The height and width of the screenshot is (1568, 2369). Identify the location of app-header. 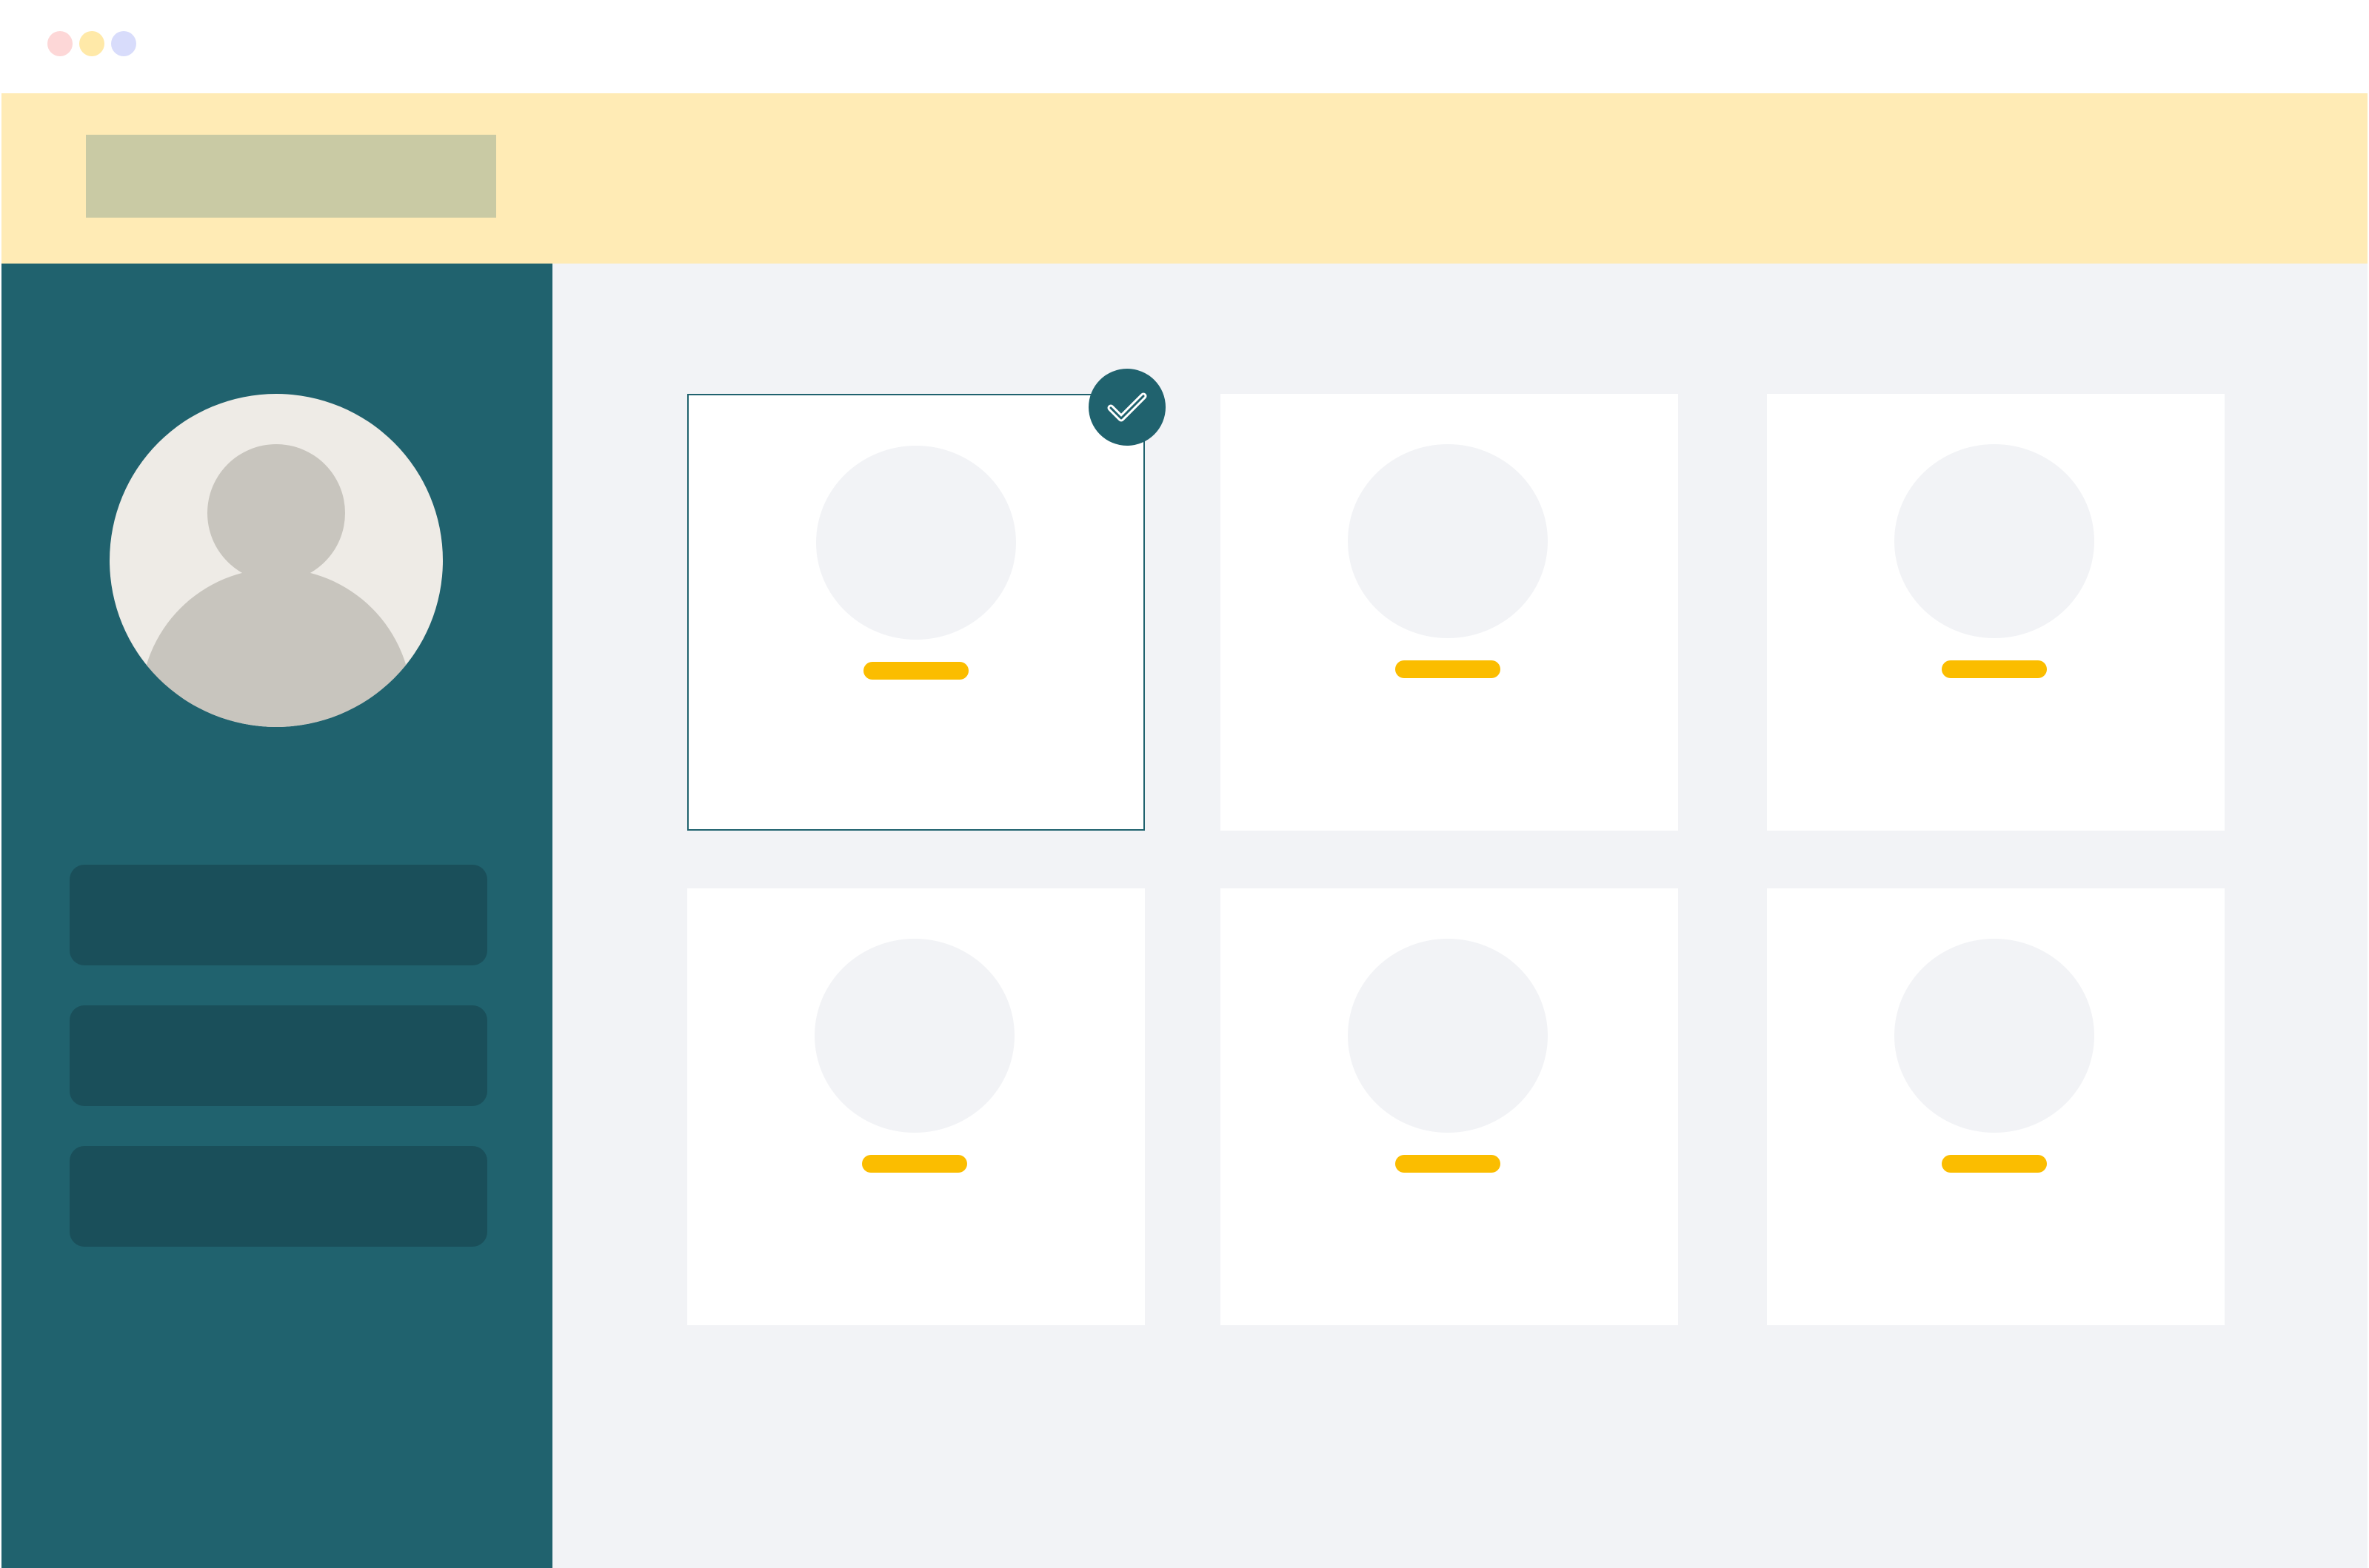
(1184, 178).